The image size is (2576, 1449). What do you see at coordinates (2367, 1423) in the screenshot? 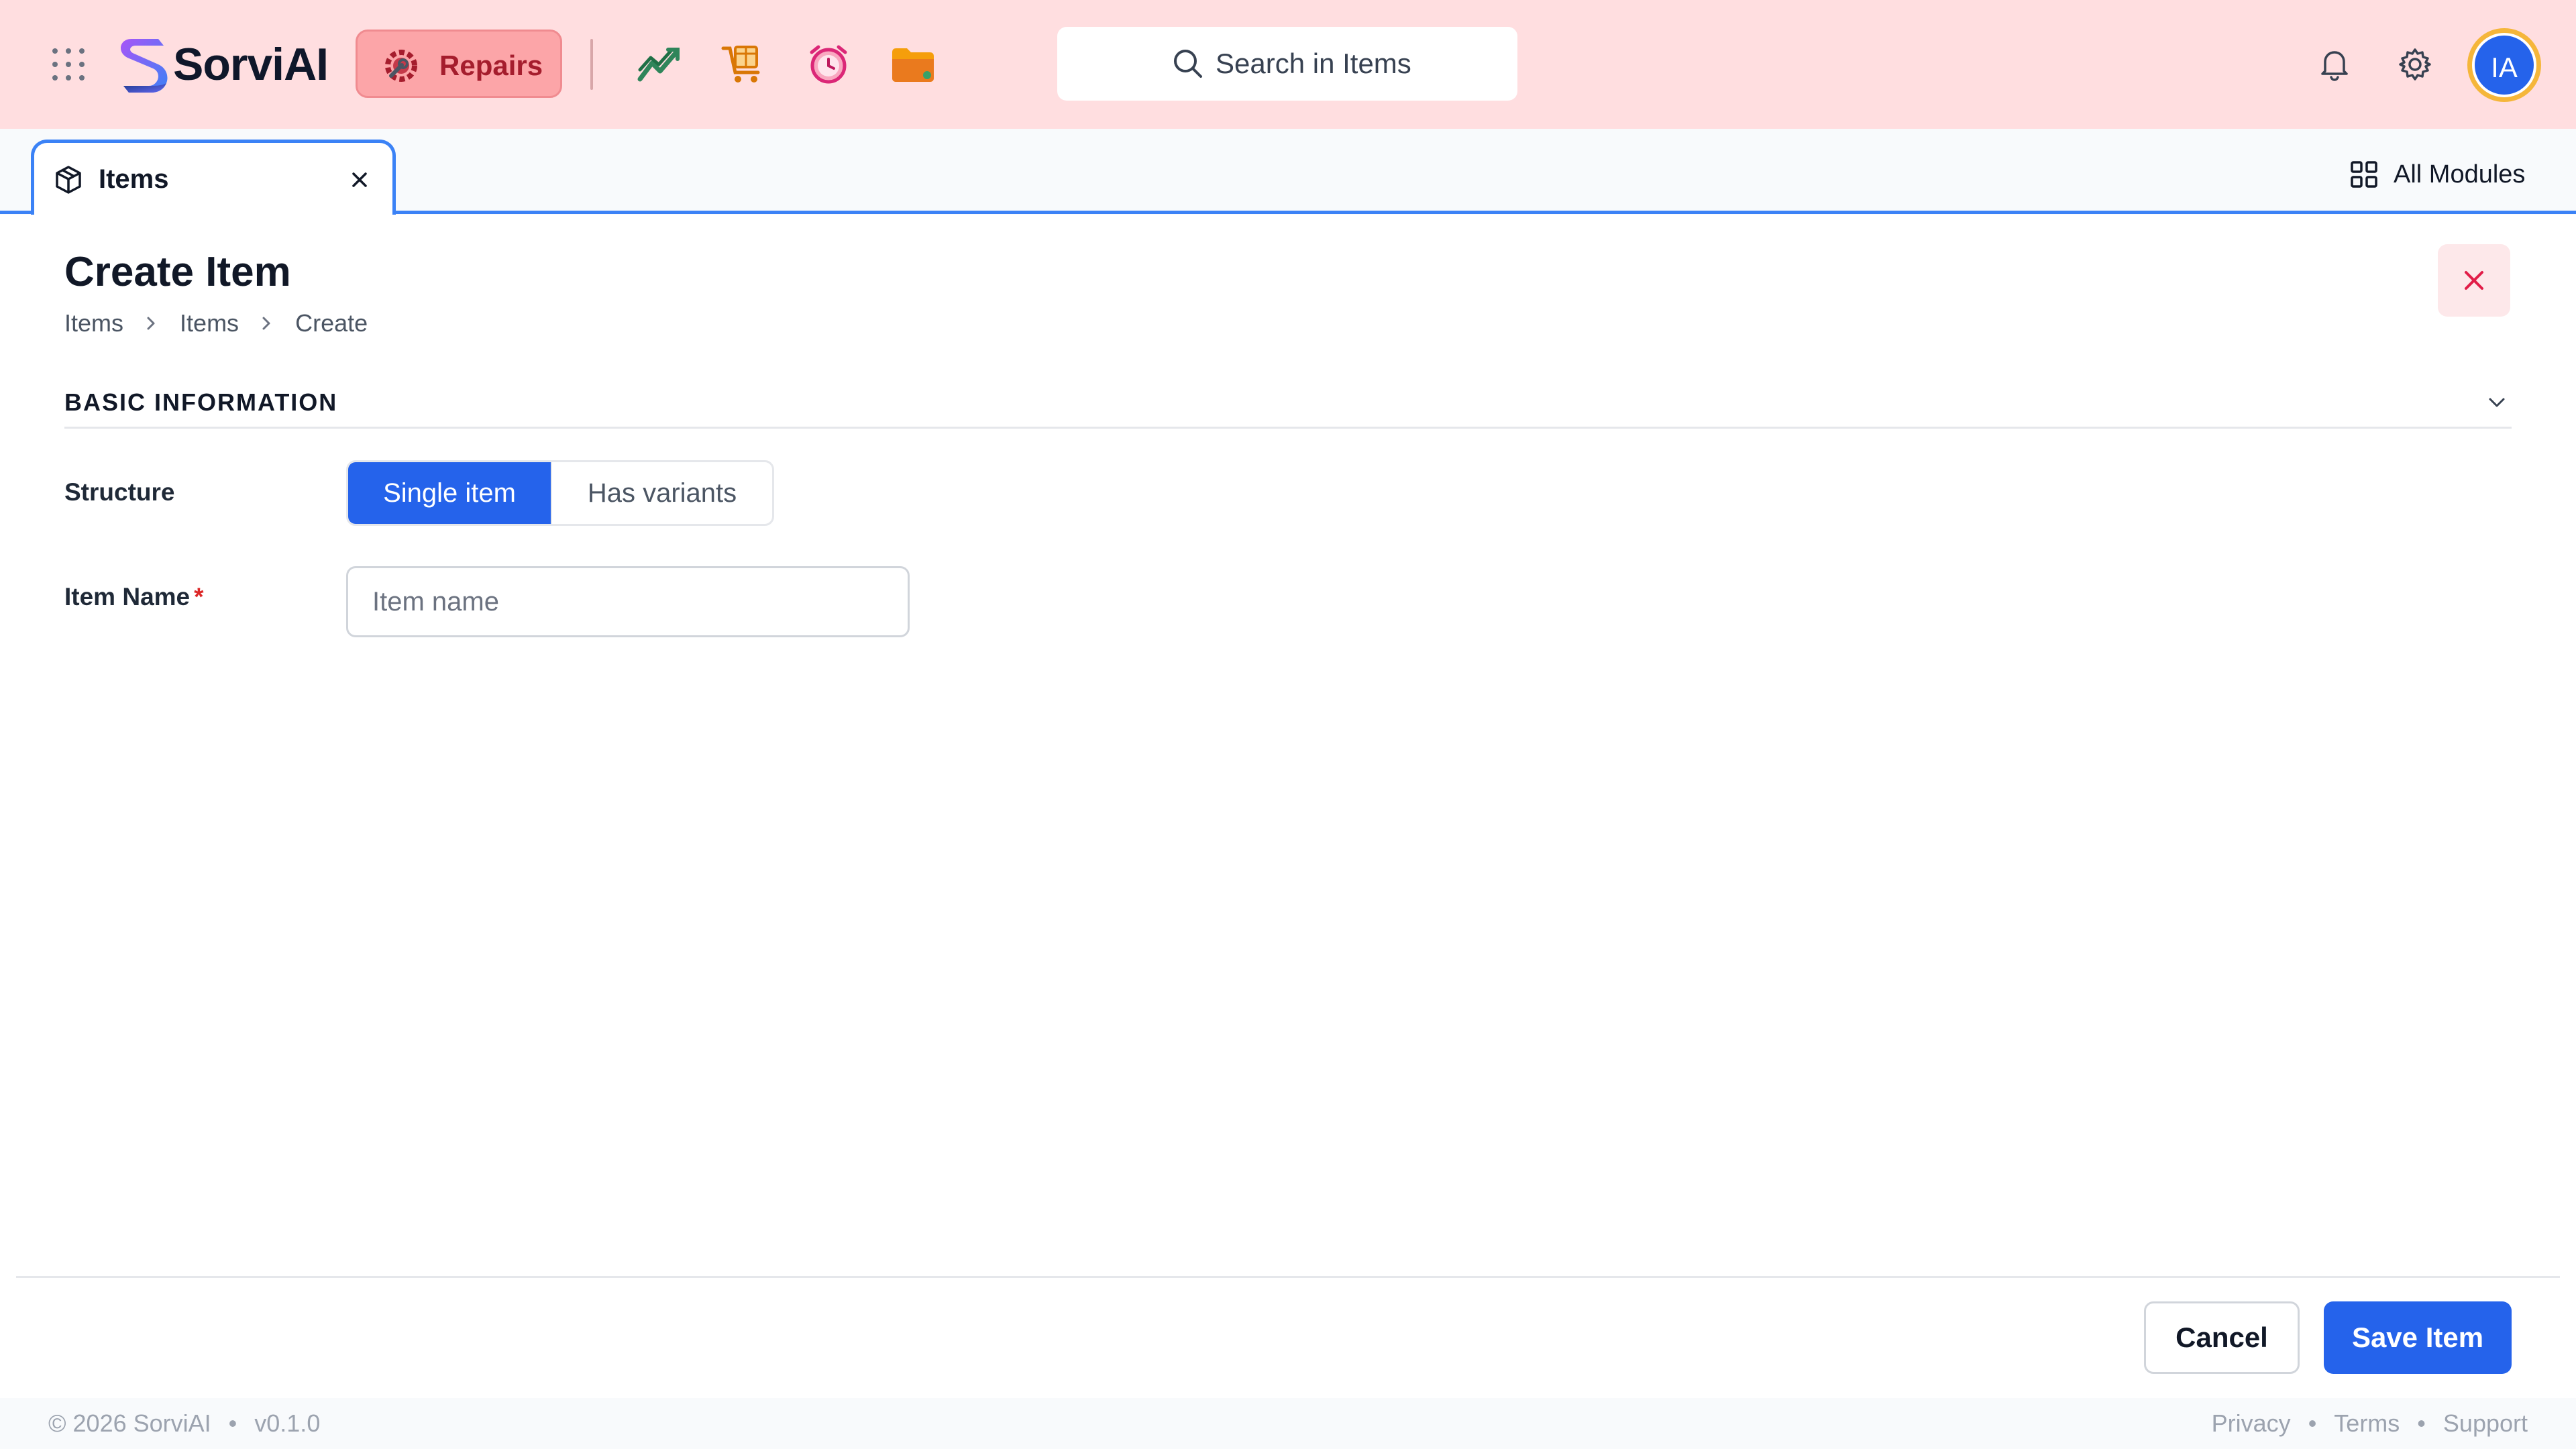
I see `terms-link: Terms` at bounding box center [2367, 1423].